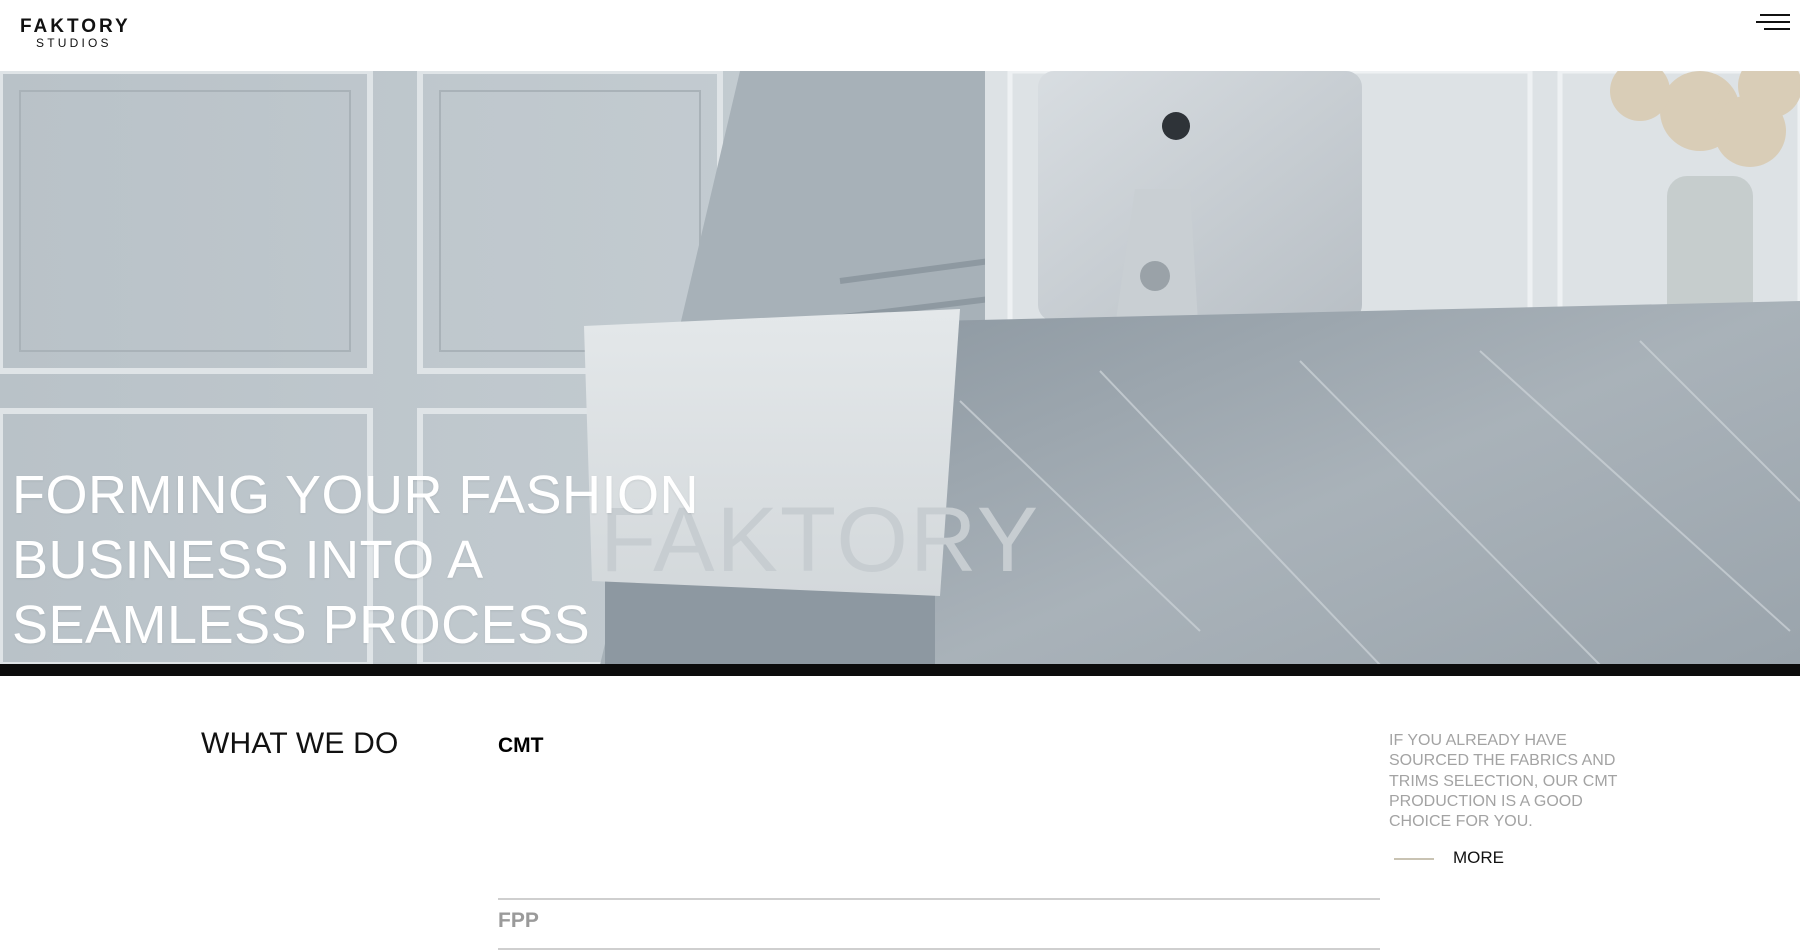 The height and width of the screenshot is (951, 1800). What do you see at coordinates (1414, 859) in the screenshot?
I see `more-accent-line` at bounding box center [1414, 859].